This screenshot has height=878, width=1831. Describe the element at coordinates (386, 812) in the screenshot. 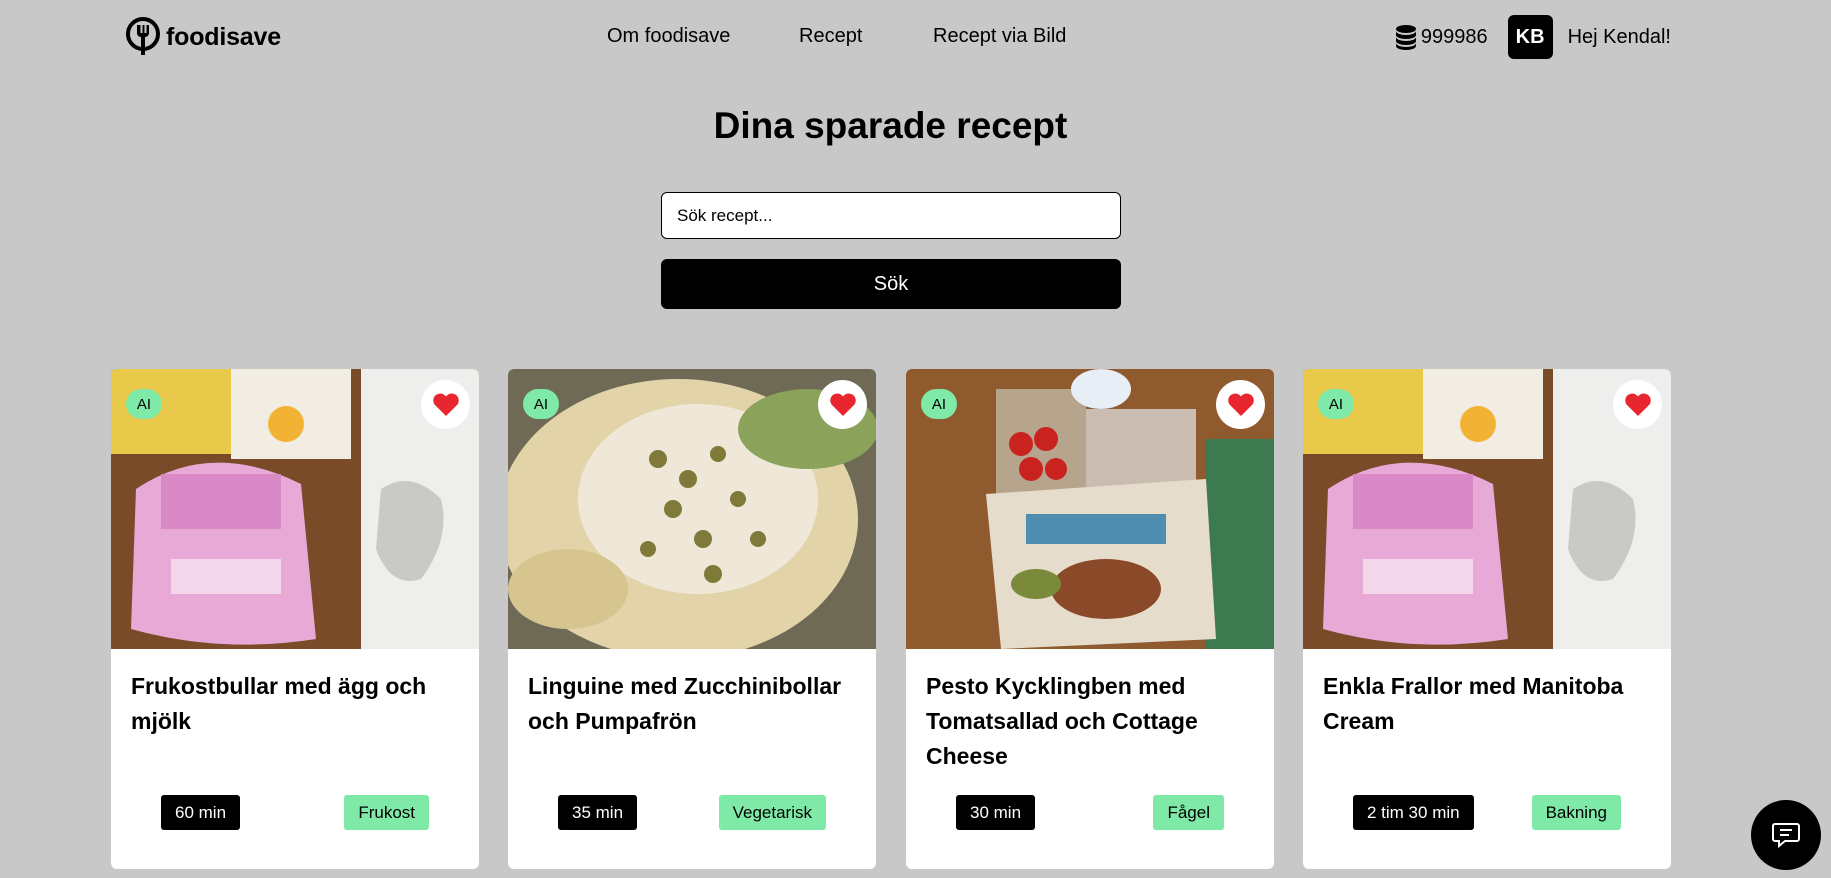

I see `category-badge: Frukost` at that location.